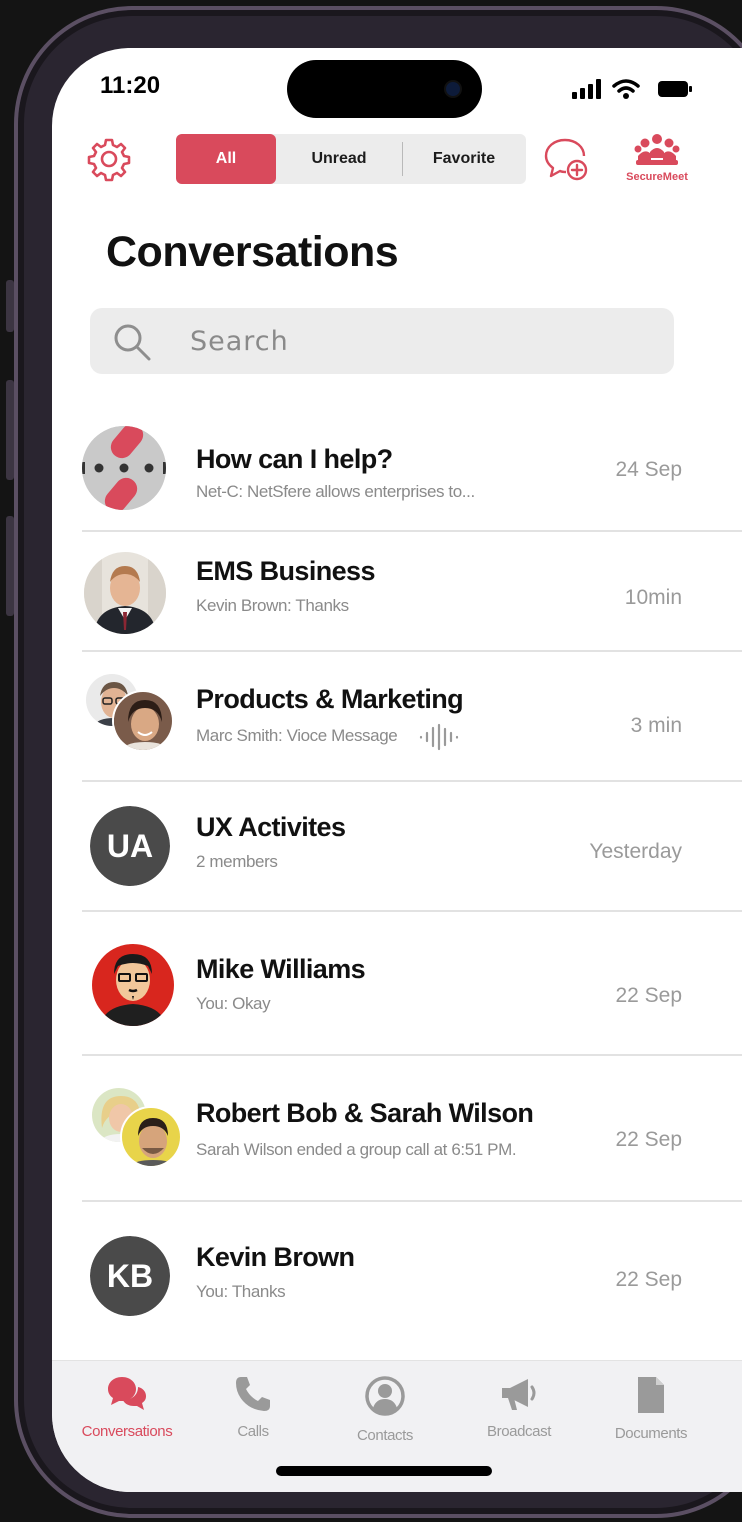 Image resolution: width=742 pixels, height=1522 pixels. What do you see at coordinates (626, 89) in the screenshot?
I see `wifi-icon` at bounding box center [626, 89].